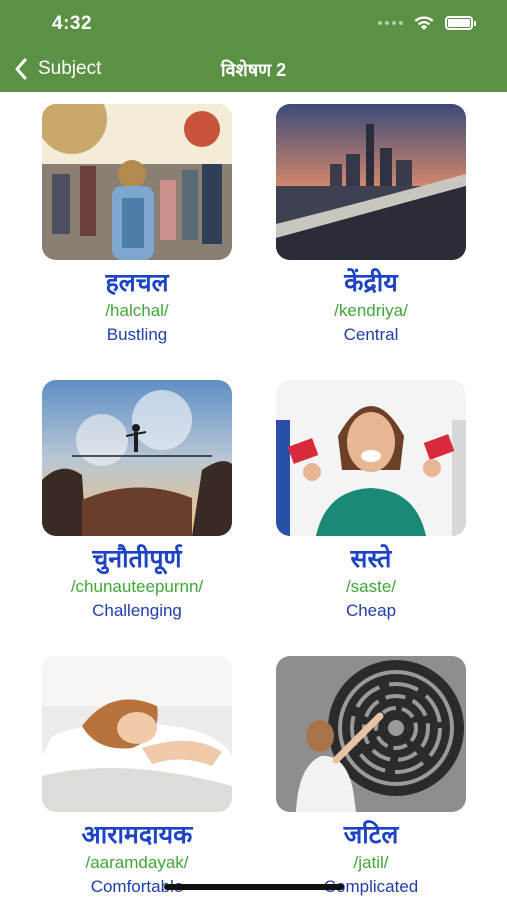  Describe the element at coordinates (137, 310) in the screenshot. I see `transliteration: /halchal/` at that location.